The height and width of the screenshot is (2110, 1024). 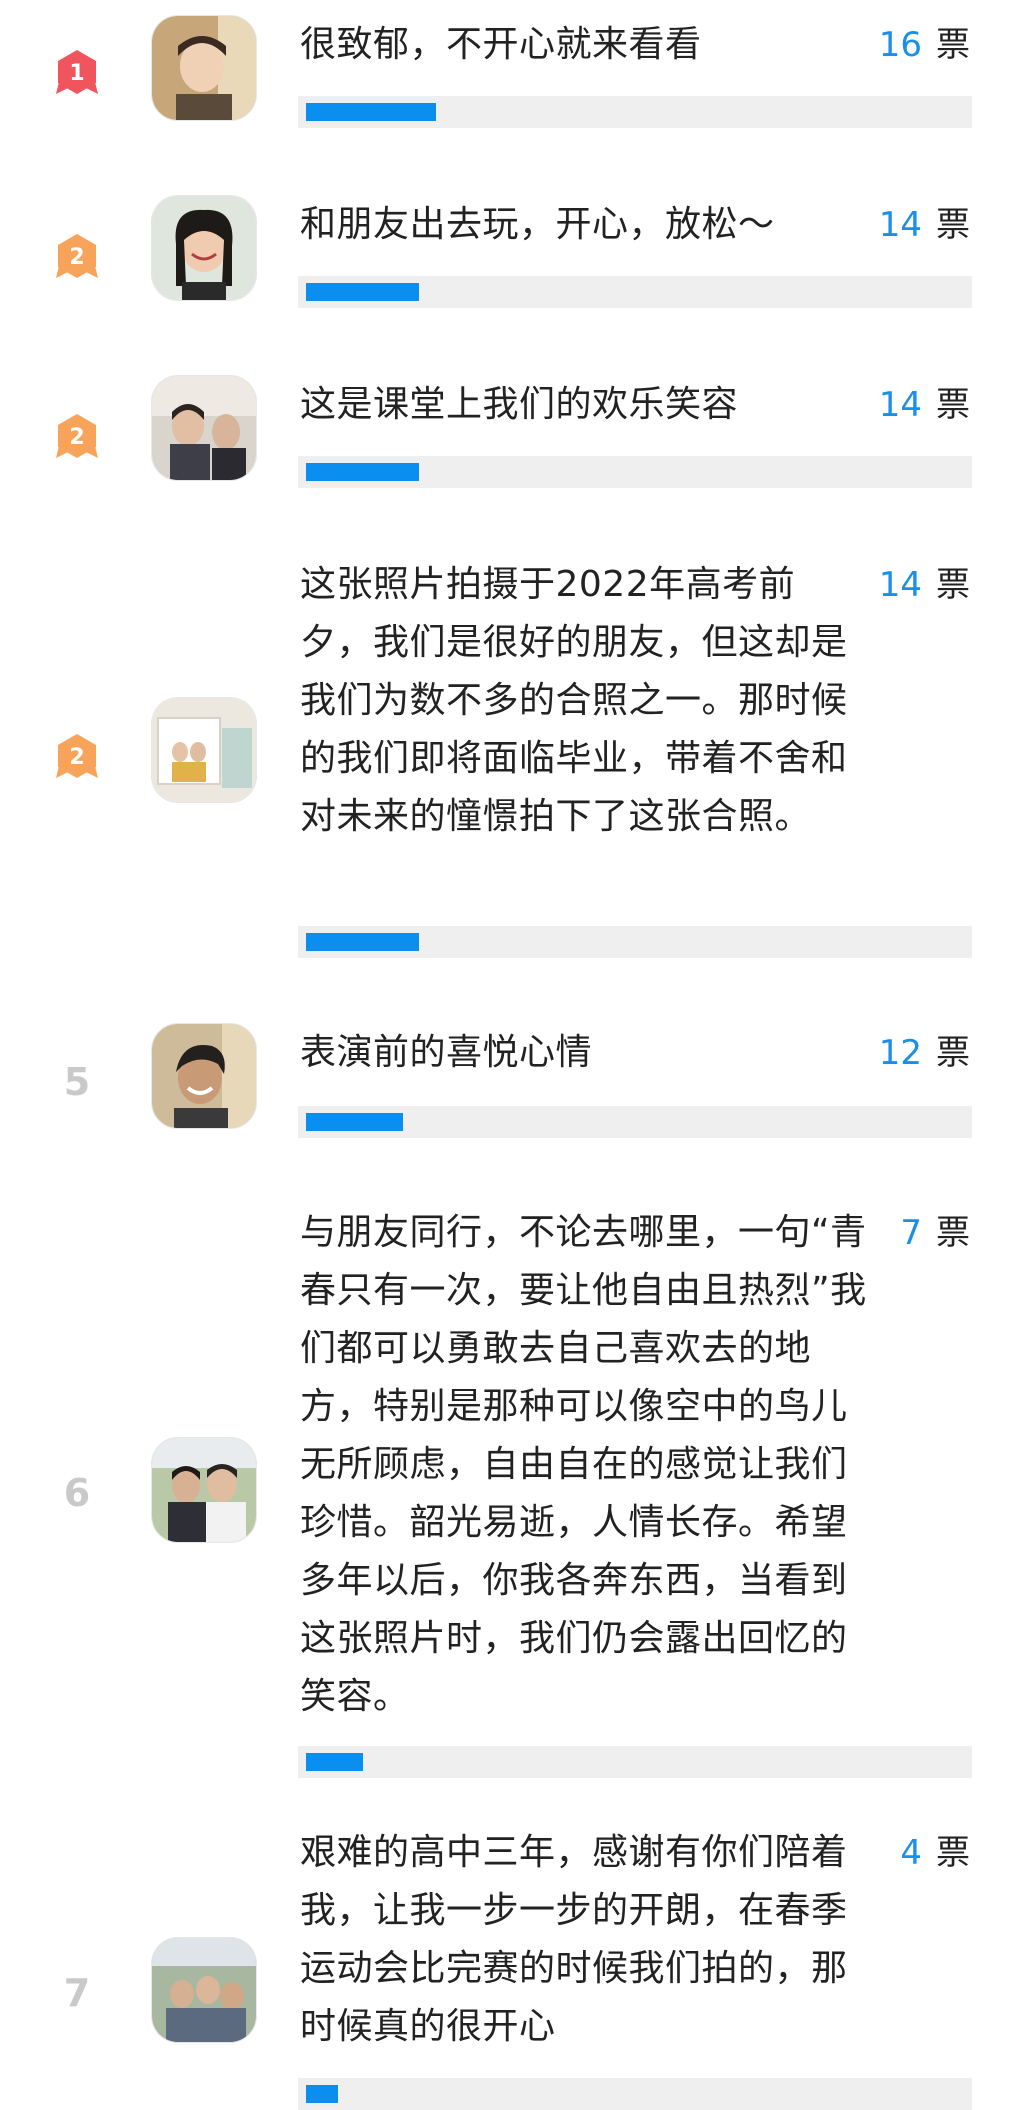 What do you see at coordinates (900, 1053) in the screenshot?
I see `vote-number: 12` at bounding box center [900, 1053].